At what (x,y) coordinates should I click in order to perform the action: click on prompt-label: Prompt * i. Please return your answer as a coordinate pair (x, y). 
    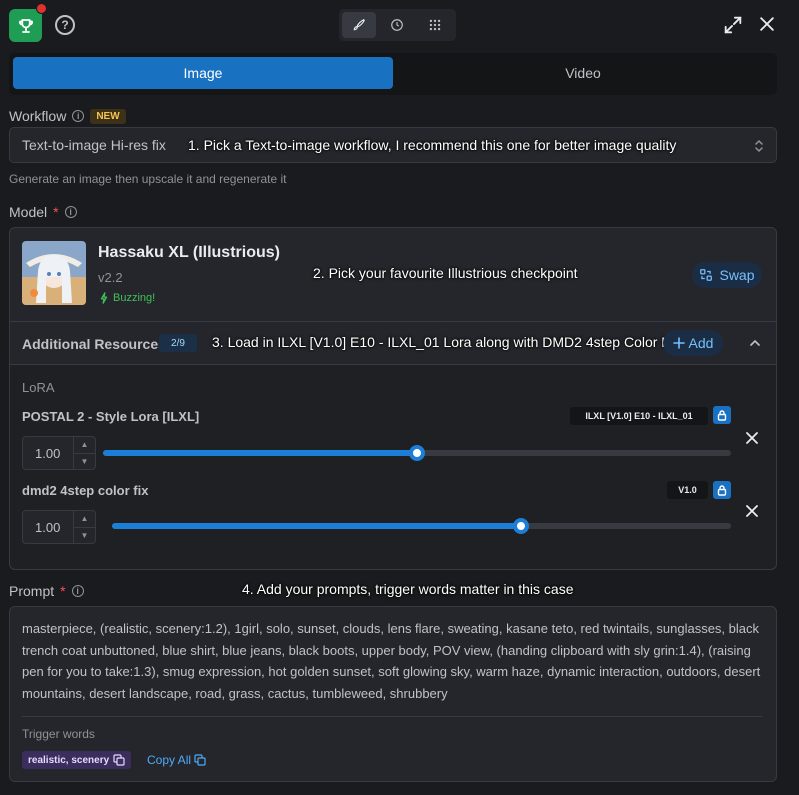
    Looking at the image, I should click on (46, 591).